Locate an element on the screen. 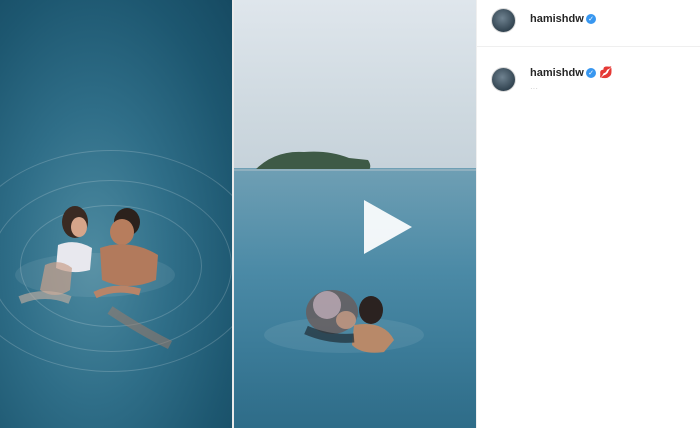  caption-avatar is located at coordinates (503, 79).